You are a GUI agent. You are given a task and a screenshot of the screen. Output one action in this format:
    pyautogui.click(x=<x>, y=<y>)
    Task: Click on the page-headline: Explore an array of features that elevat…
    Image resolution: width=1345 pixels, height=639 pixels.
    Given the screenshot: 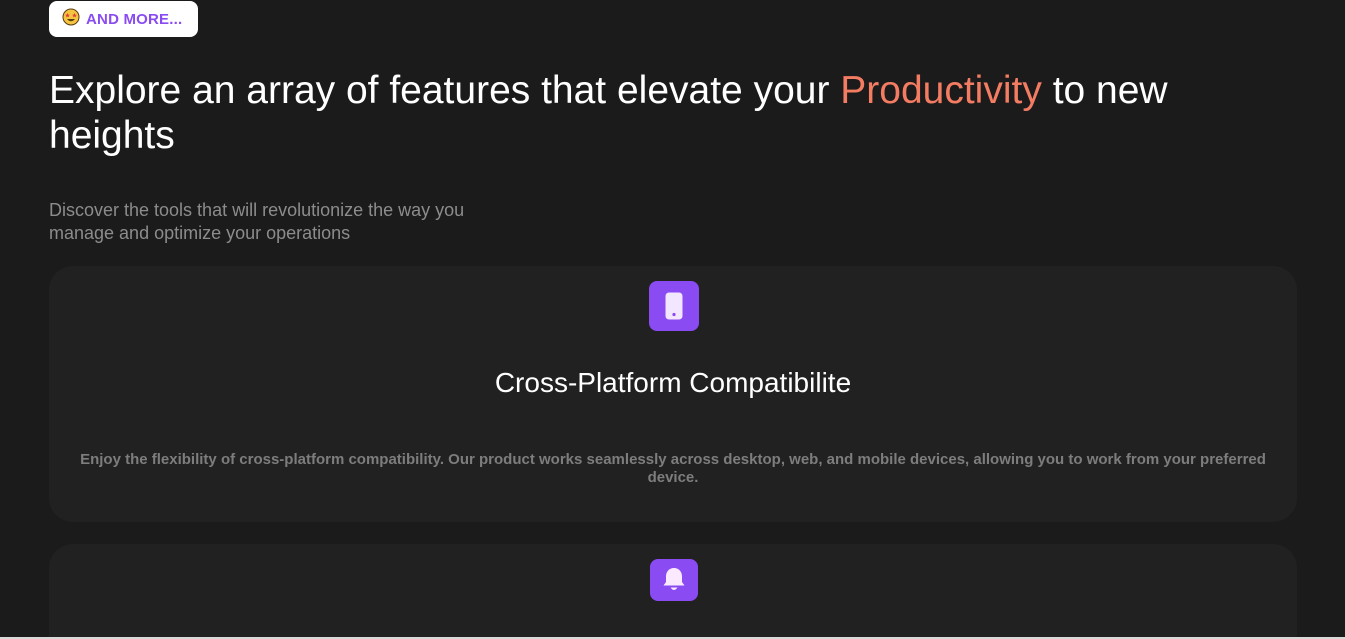 What is the action you would take?
    pyautogui.click(x=659, y=113)
    